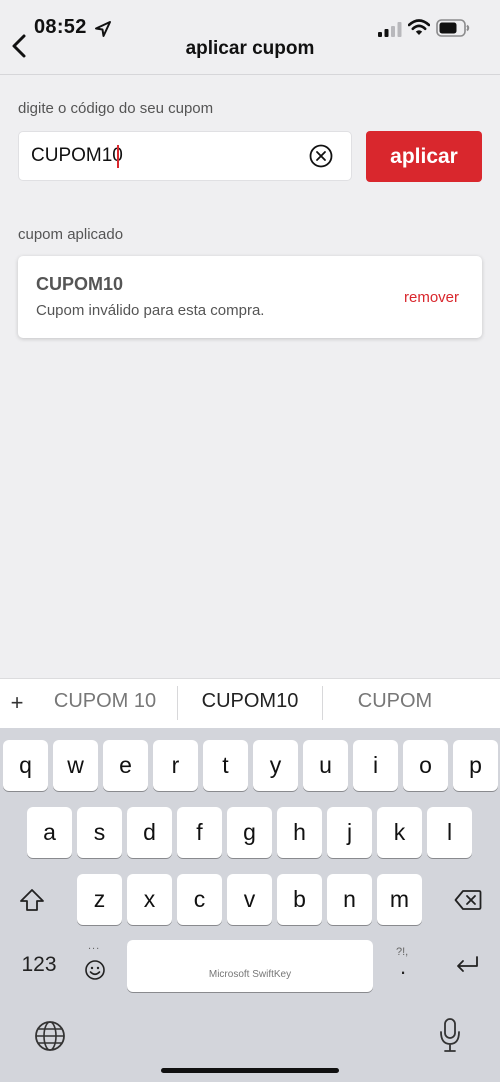  I want to click on applied-coupon-code: CUPOM10, so click(80, 284).